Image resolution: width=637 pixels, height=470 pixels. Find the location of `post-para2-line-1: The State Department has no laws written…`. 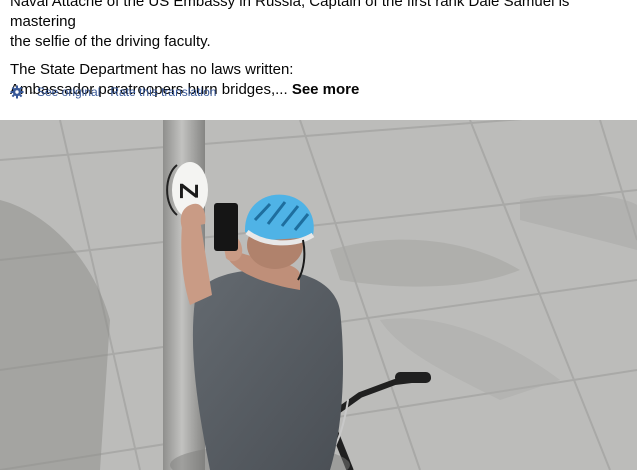

post-para2-line-1: The State Department has no laws written… is located at coordinates (152, 69).